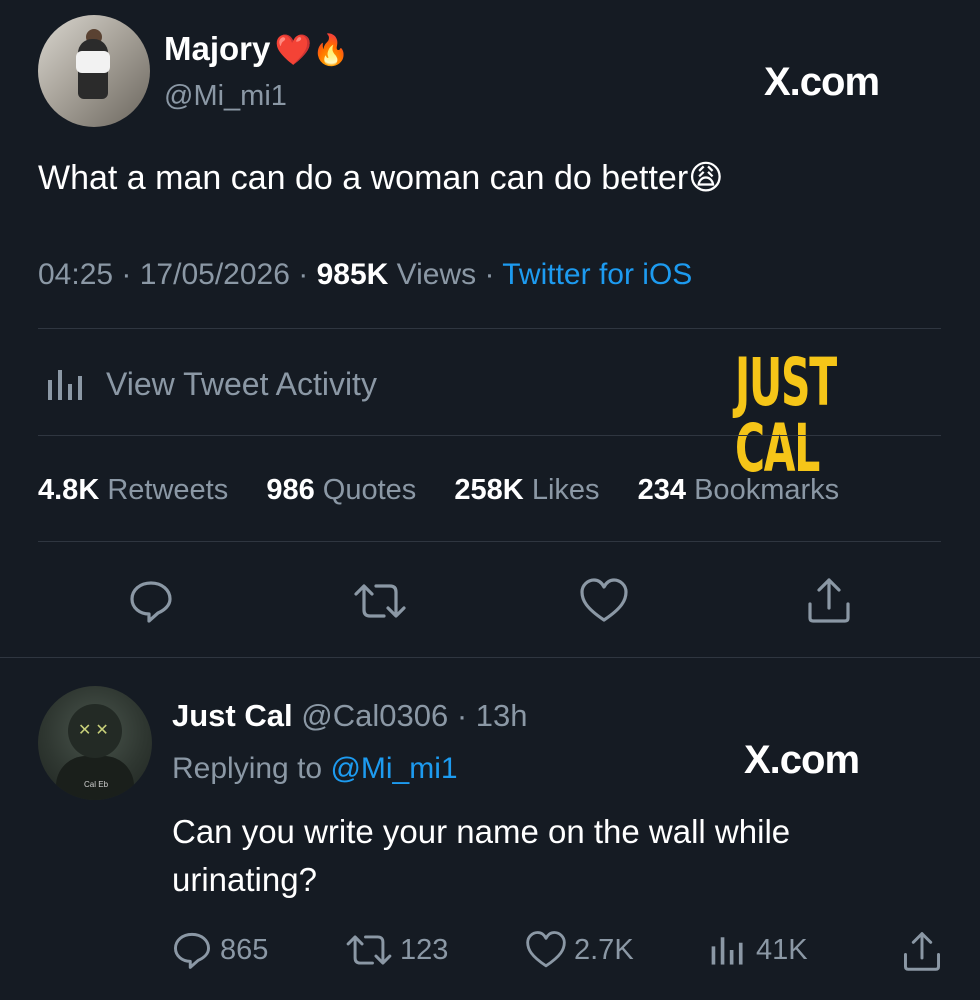 This screenshot has width=980, height=1000. What do you see at coordinates (424, 949) in the screenshot?
I see `retweet-count: 123` at bounding box center [424, 949].